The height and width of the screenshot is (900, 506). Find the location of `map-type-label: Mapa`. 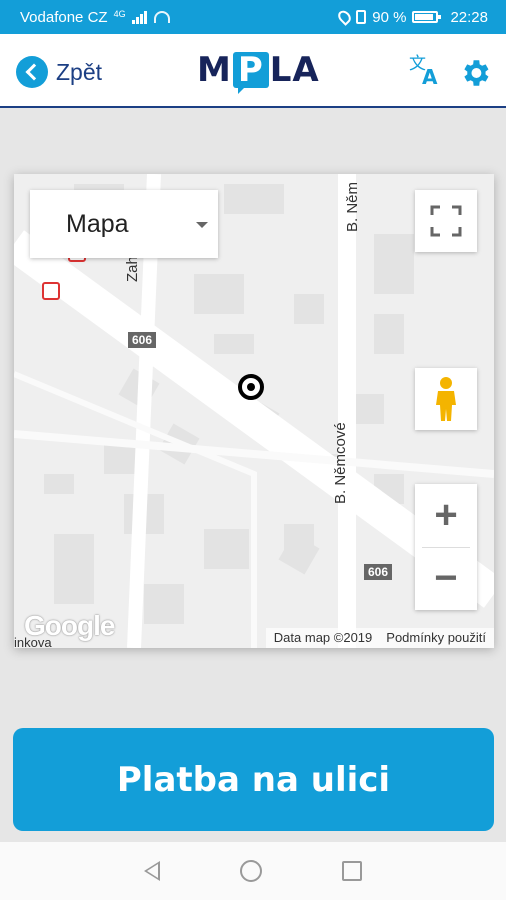

map-type-label: Mapa is located at coordinates (97, 223).